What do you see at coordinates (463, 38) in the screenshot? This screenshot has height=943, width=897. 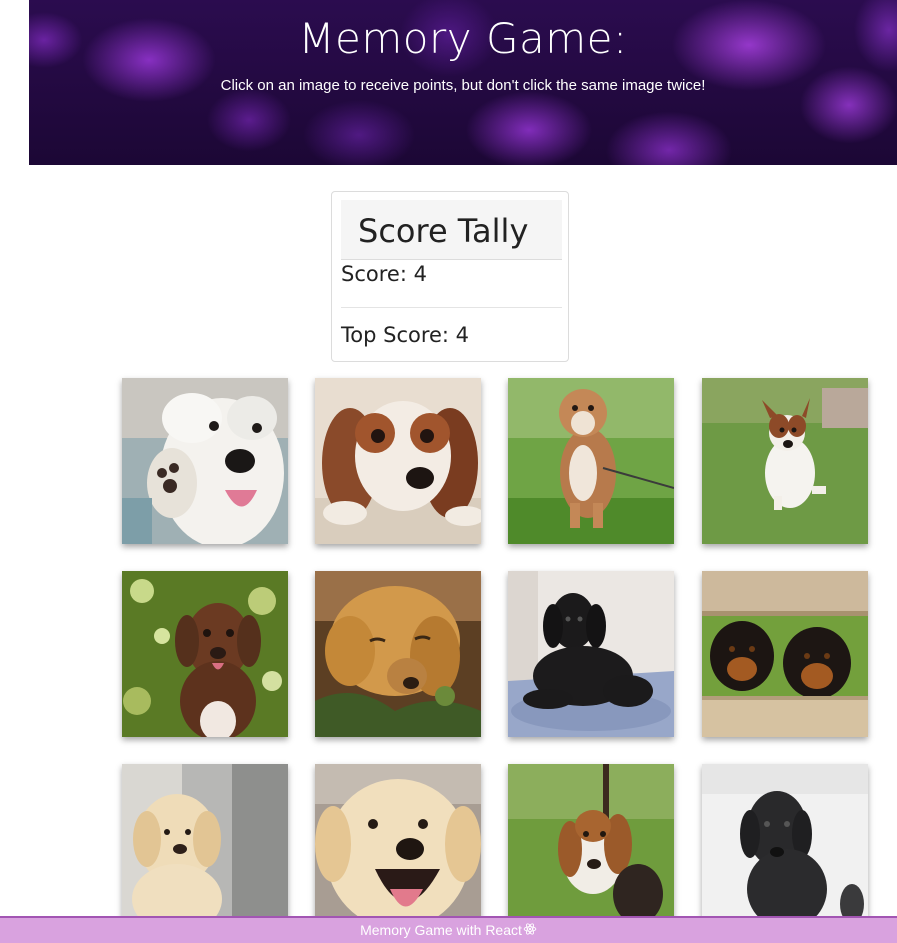 I see `page-title: Memory Game:` at bounding box center [463, 38].